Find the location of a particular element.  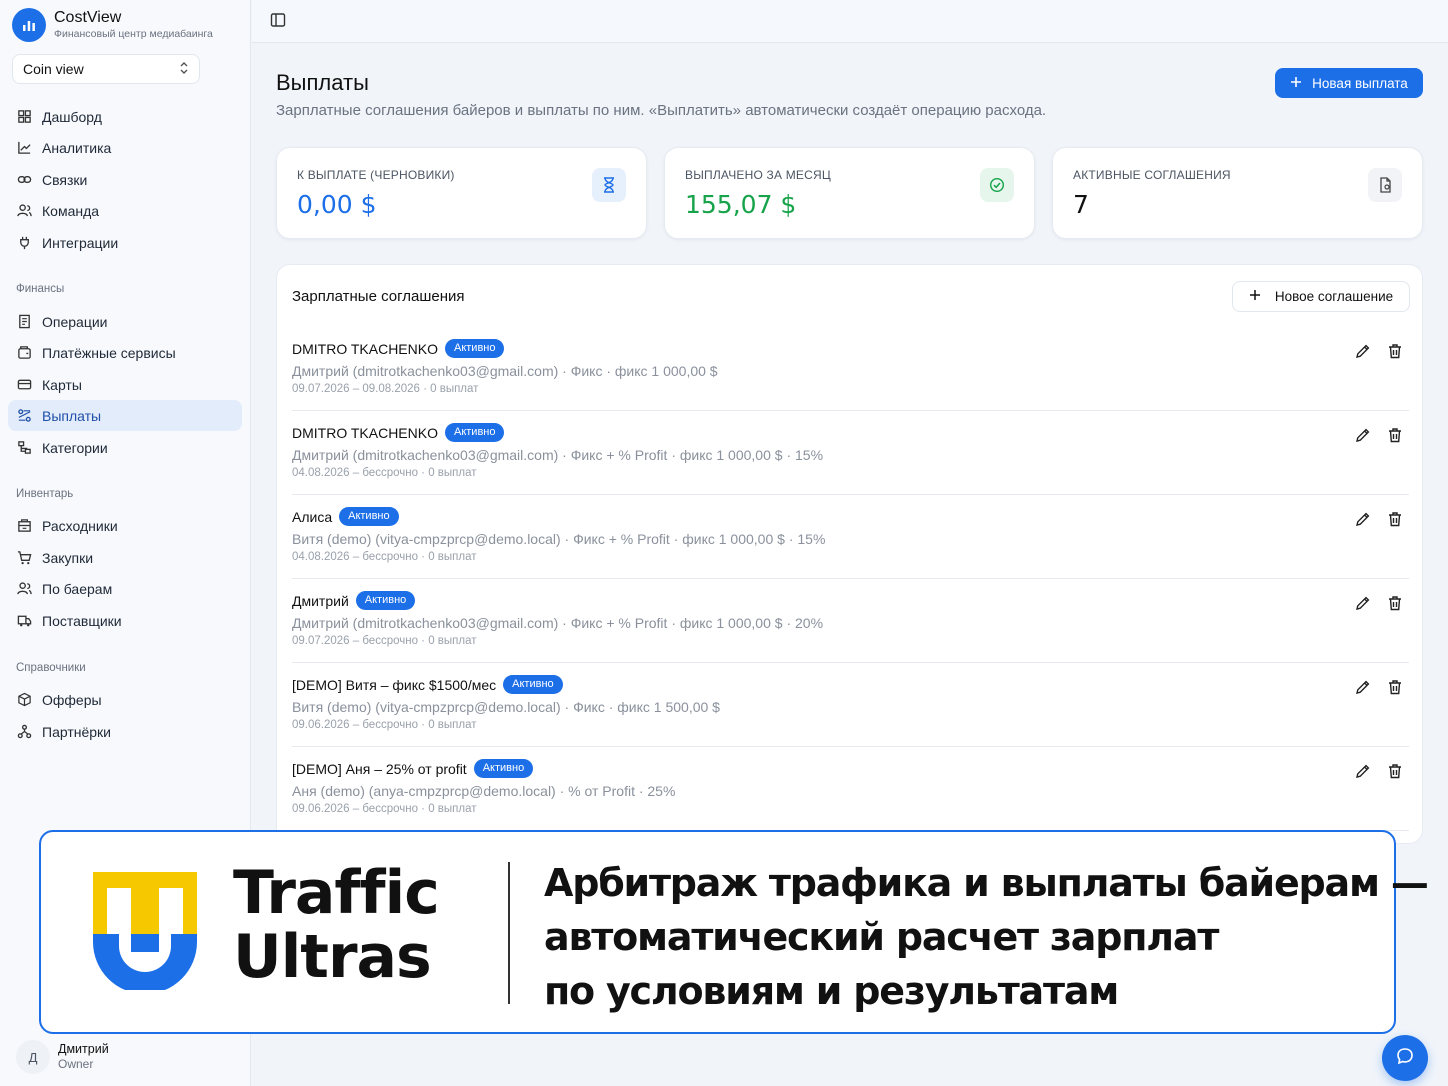

new-payout-label: Новая выплата is located at coordinates (1360, 83).